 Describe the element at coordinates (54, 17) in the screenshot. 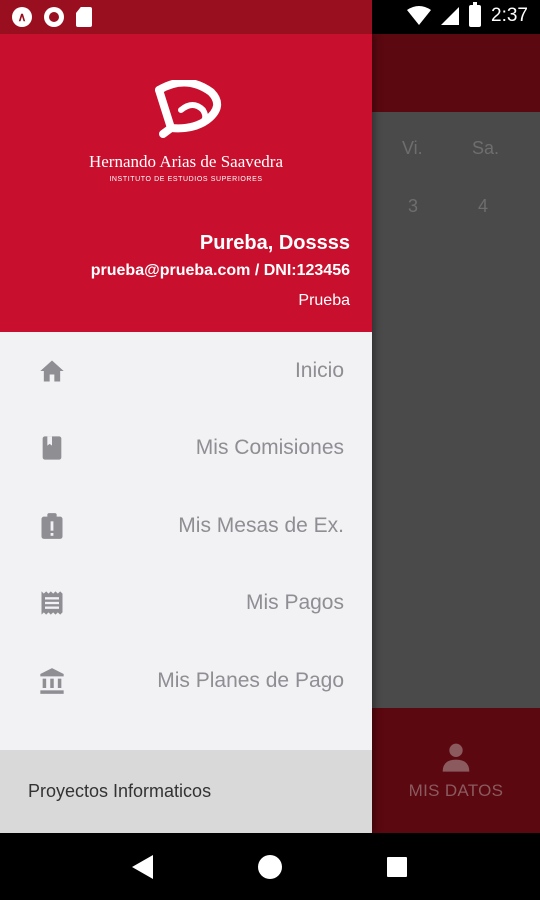

I see `record-icon` at that location.